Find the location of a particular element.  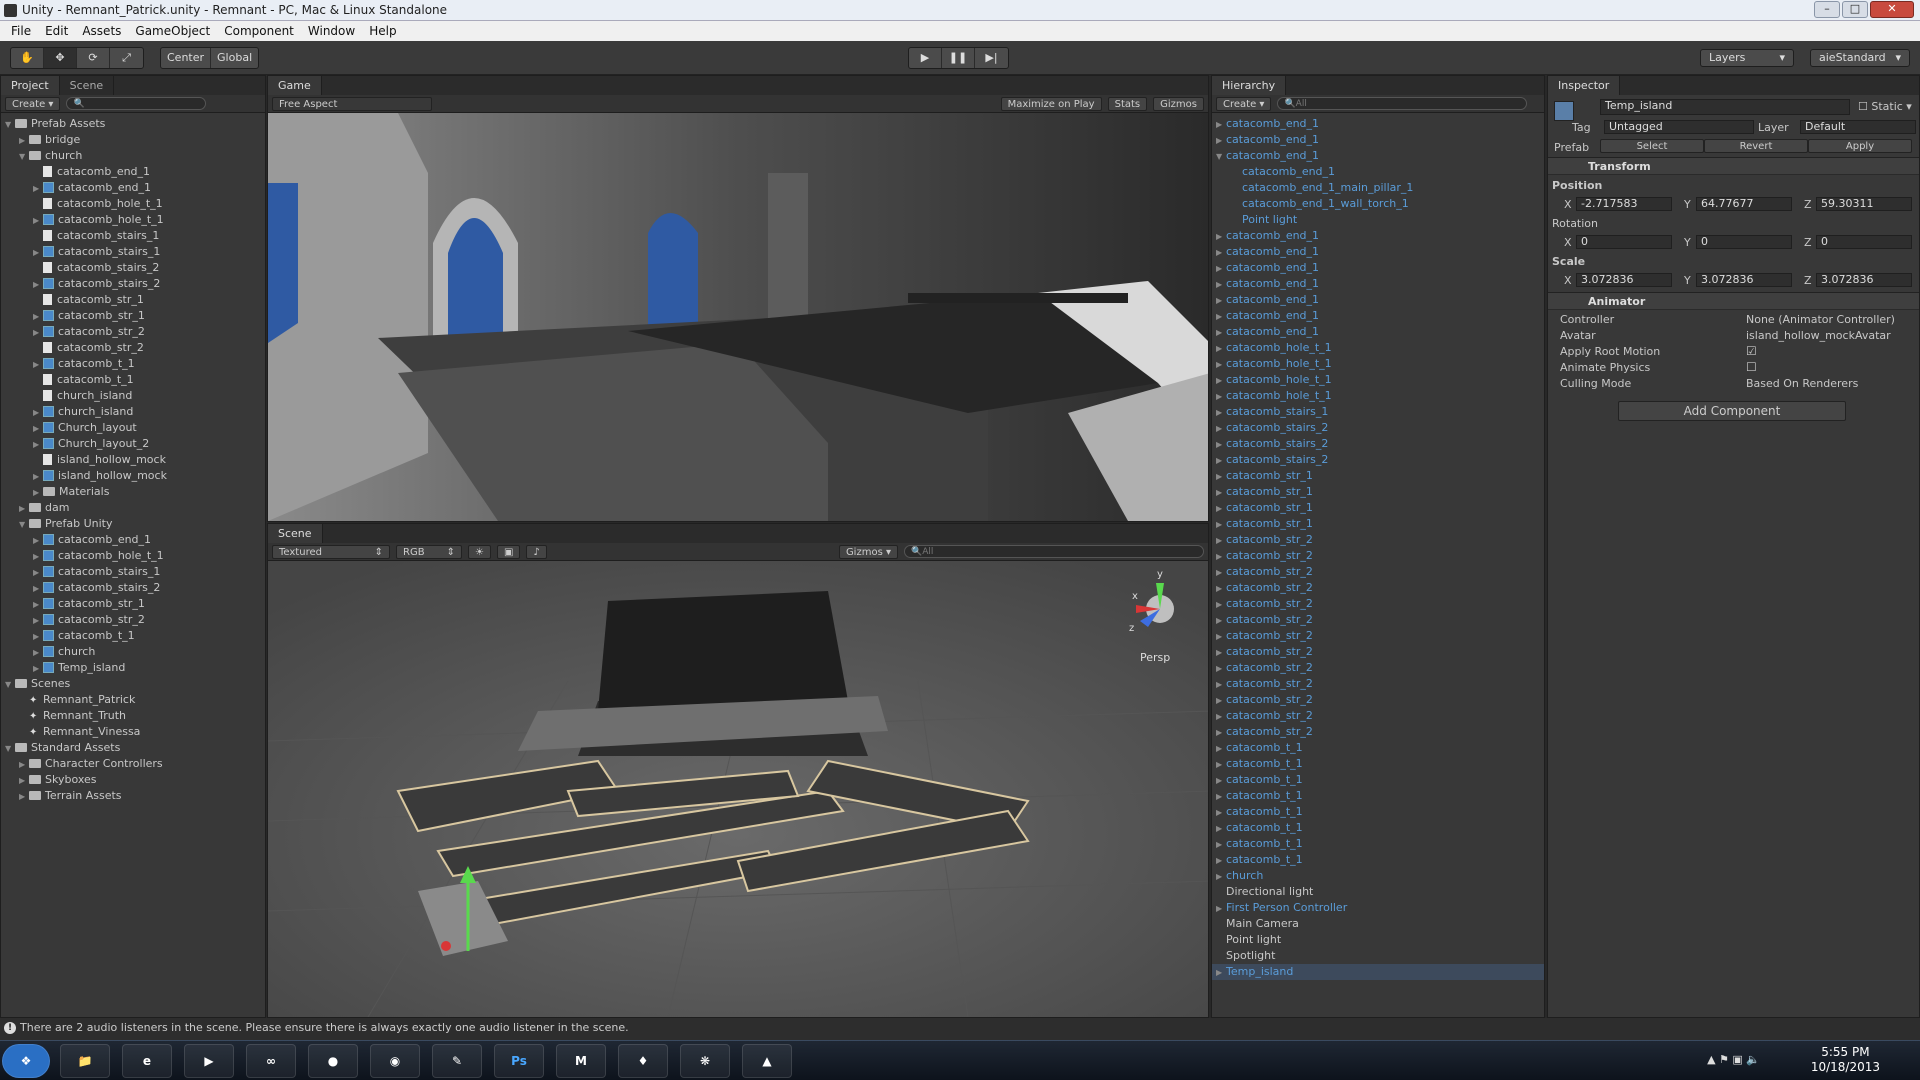

apply-root-motion-checkbox: ☑ is located at coordinates (1751, 351).